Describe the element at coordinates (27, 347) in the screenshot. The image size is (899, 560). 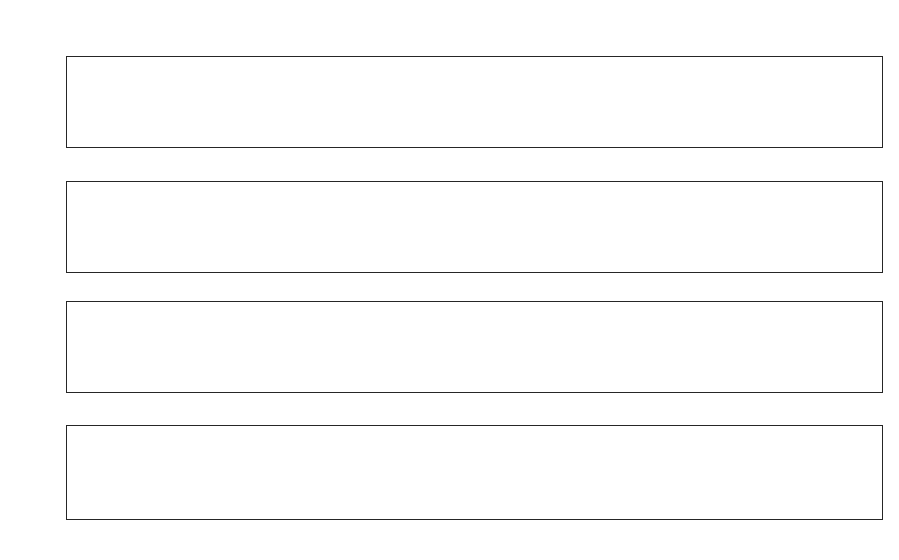
I see `y-axis-label-mixer-out` at that location.